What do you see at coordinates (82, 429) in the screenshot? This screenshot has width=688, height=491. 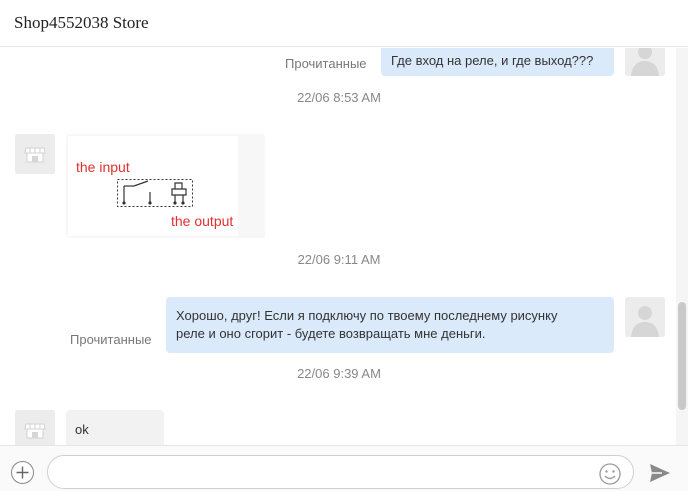 I see `message-text: ok` at bounding box center [82, 429].